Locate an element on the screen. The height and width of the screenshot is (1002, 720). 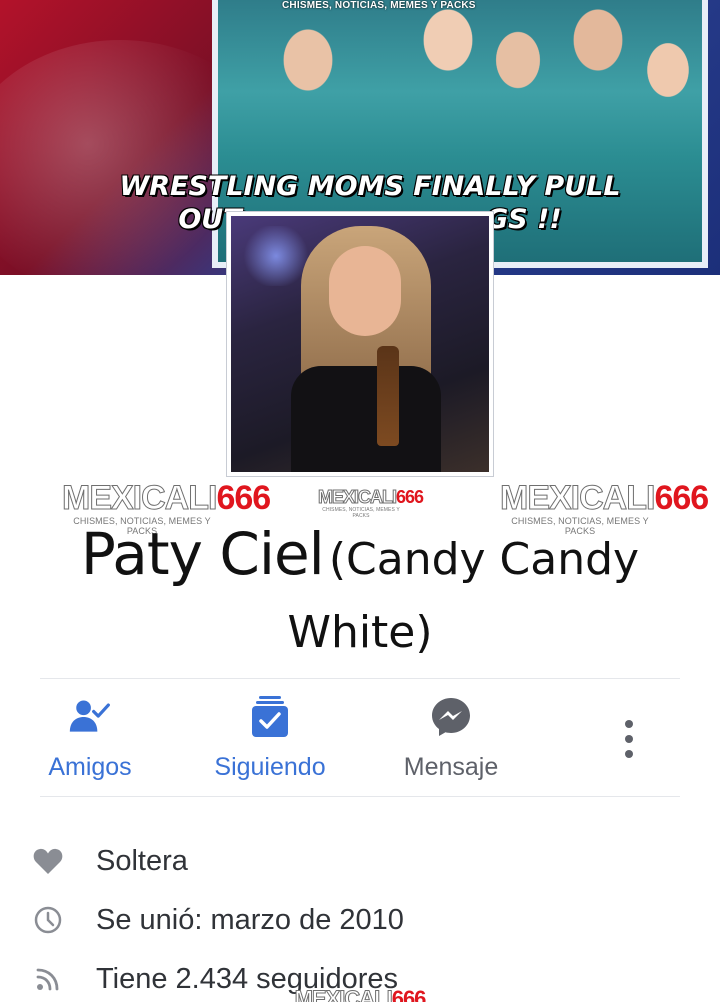
cover-headline-line-1: WRESTLING MOMS FINALLY PULL is located at coordinates (370, 186).